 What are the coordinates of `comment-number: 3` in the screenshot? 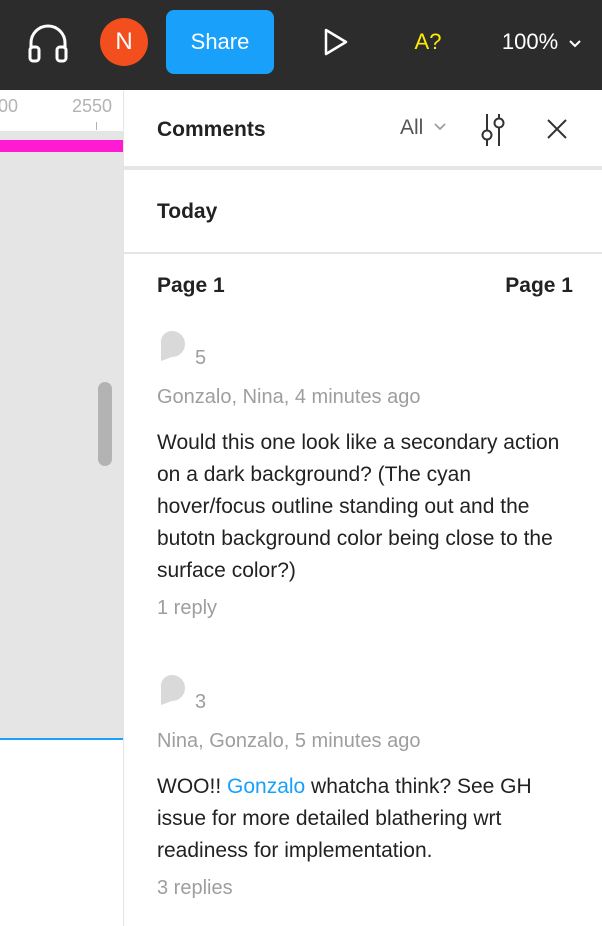 It's located at (201, 702).